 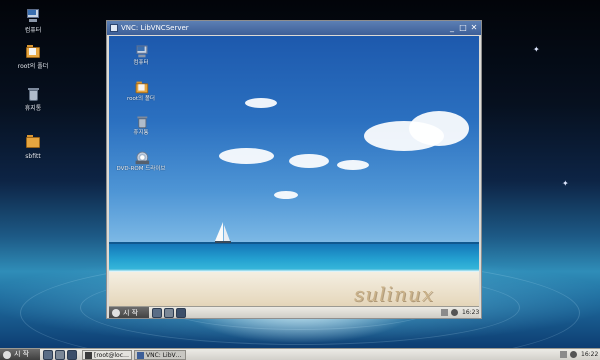 I want to click on close-button: ✕, so click(x=474, y=28).